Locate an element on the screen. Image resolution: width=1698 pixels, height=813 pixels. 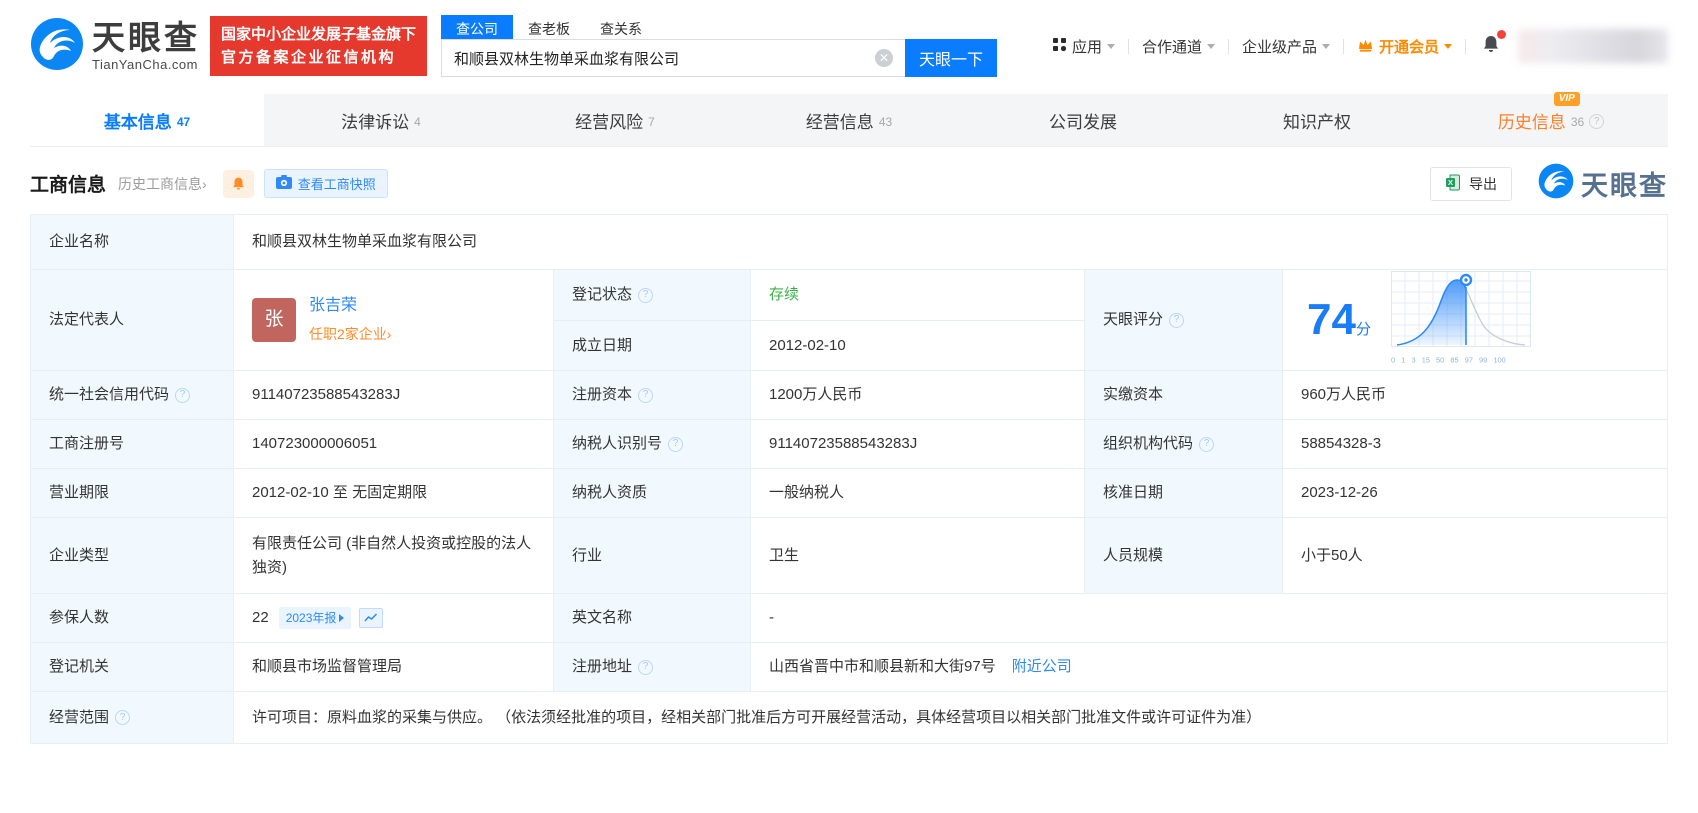
taxpayer-id-label: 纳税人识别号? is located at coordinates (651, 444).